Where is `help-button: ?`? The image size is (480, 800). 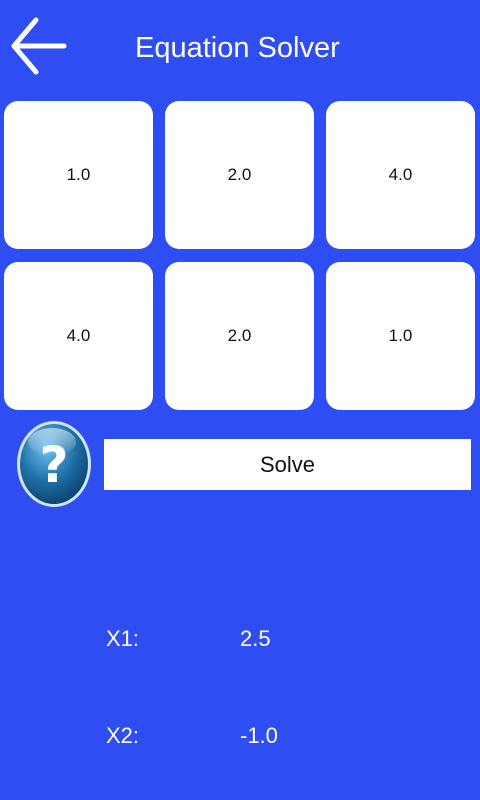
help-button: ? is located at coordinates (54, 464).